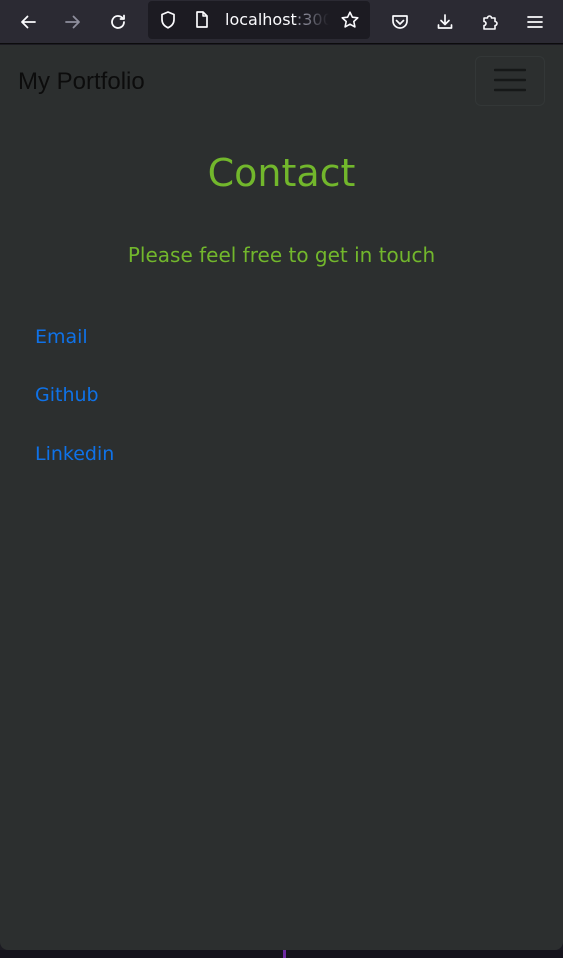 The width and height of the screenshot is (563, 958). I want to click on arrow-left-icon, so click(28, 22).